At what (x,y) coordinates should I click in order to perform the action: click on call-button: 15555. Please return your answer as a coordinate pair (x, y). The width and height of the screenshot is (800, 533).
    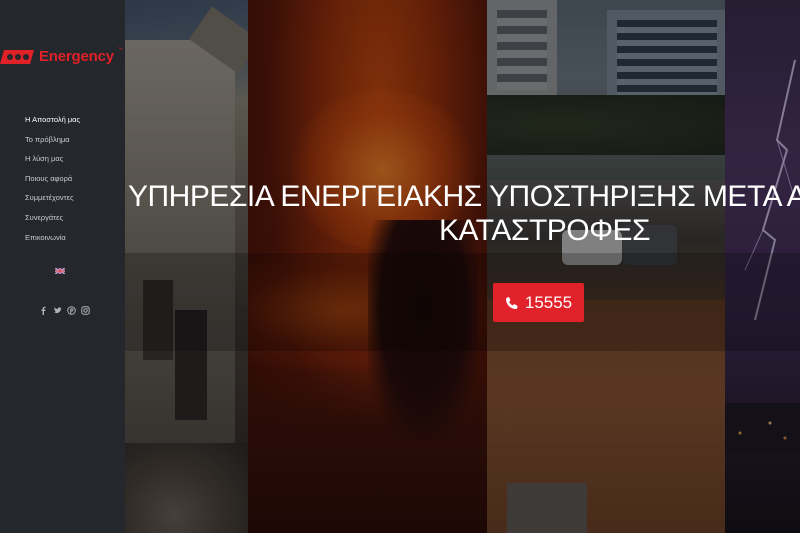
    Looking at the image, I should click on (538, 302).